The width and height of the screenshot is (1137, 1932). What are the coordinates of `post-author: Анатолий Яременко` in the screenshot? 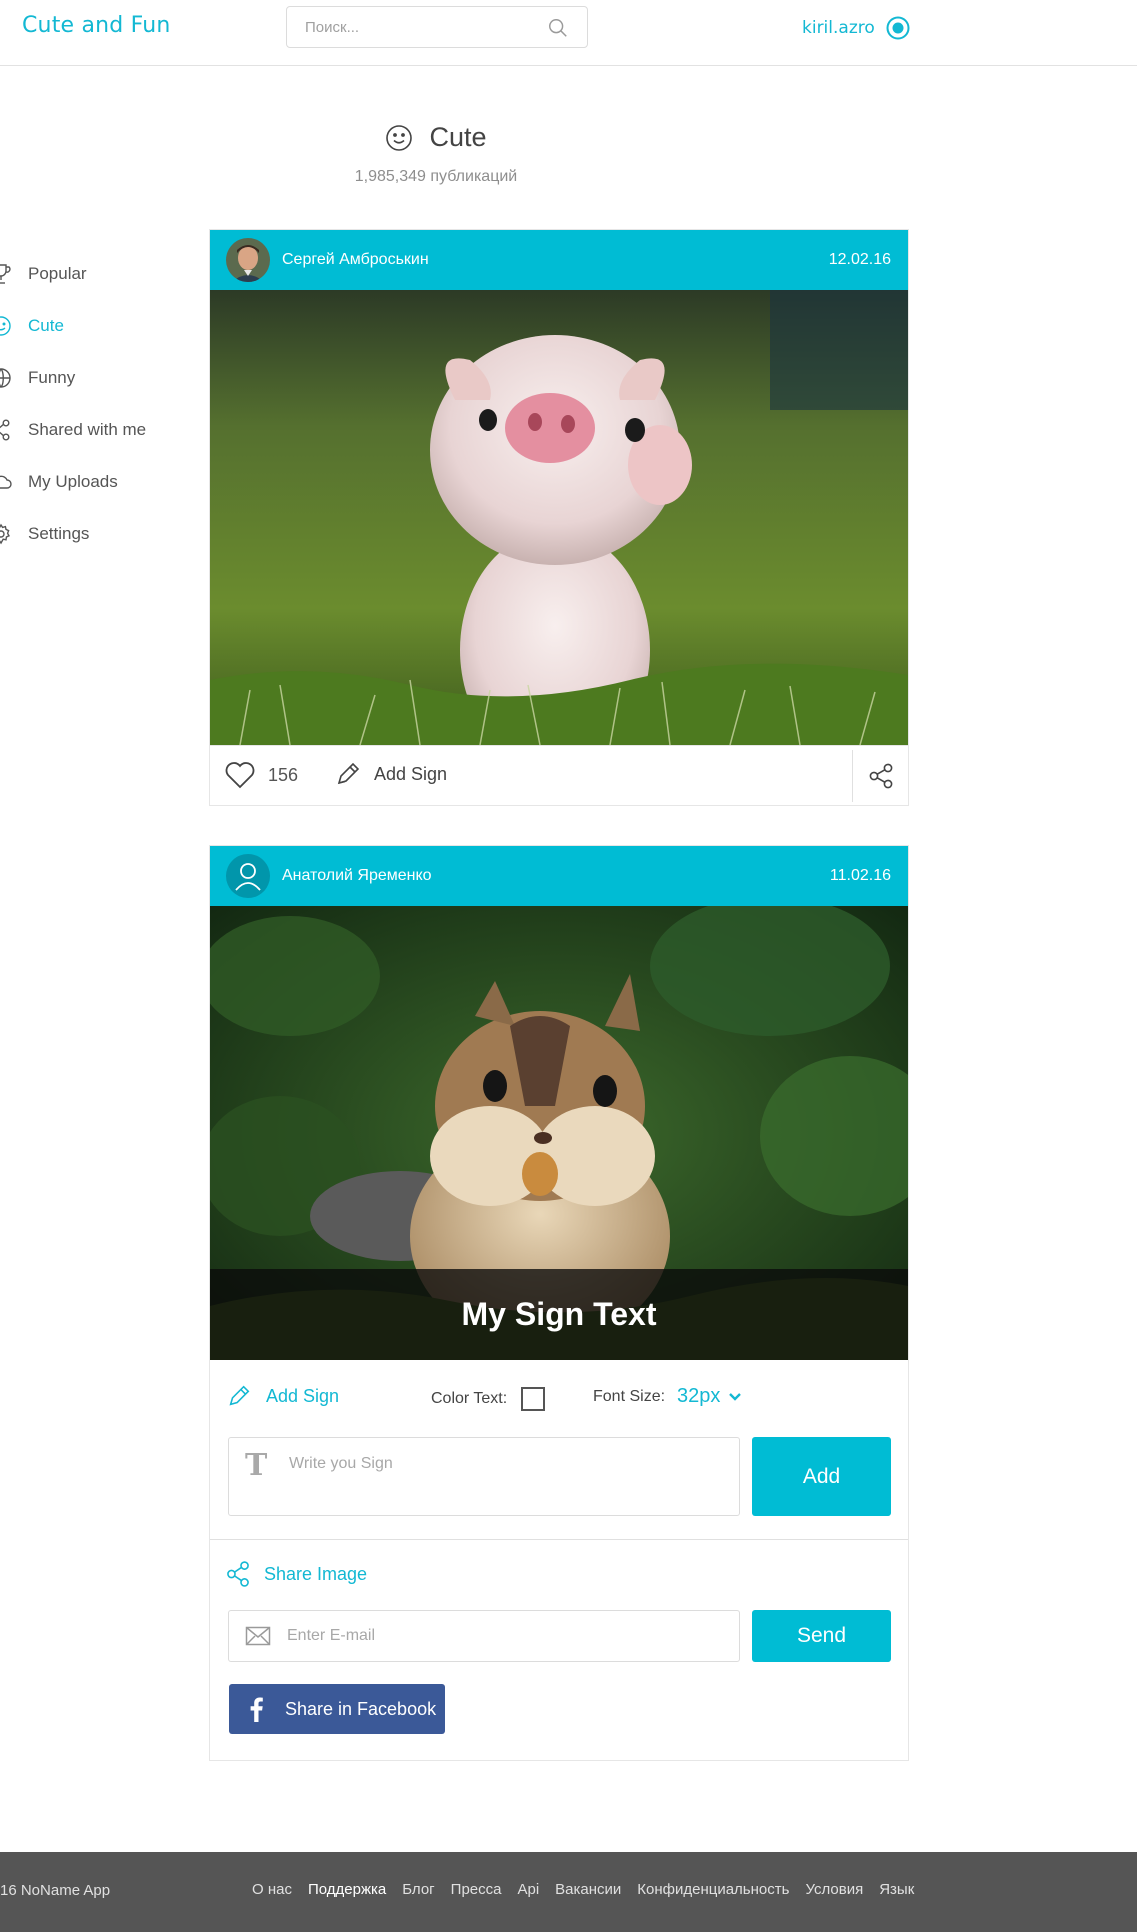 It's located at (357, 876).